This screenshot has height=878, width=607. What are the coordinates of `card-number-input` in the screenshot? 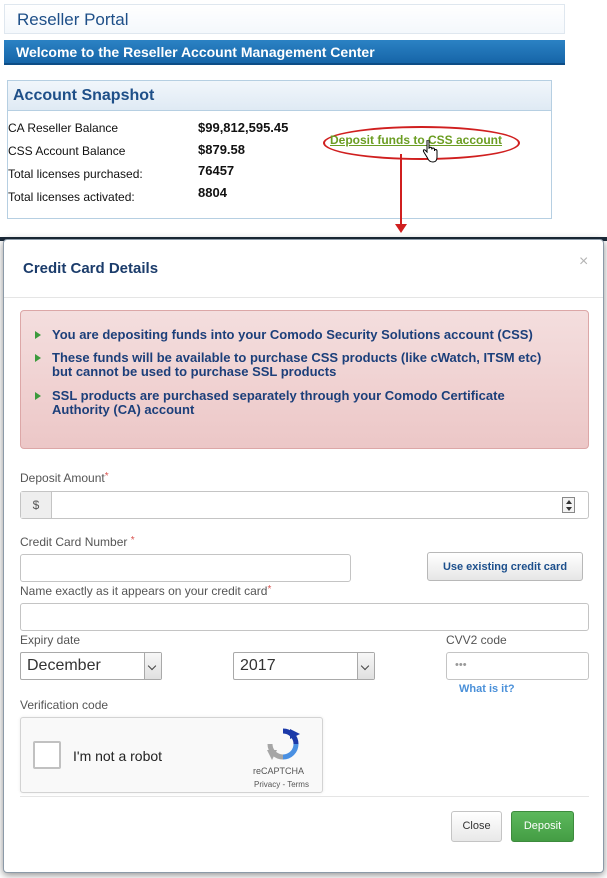 It's located at (185, 568).